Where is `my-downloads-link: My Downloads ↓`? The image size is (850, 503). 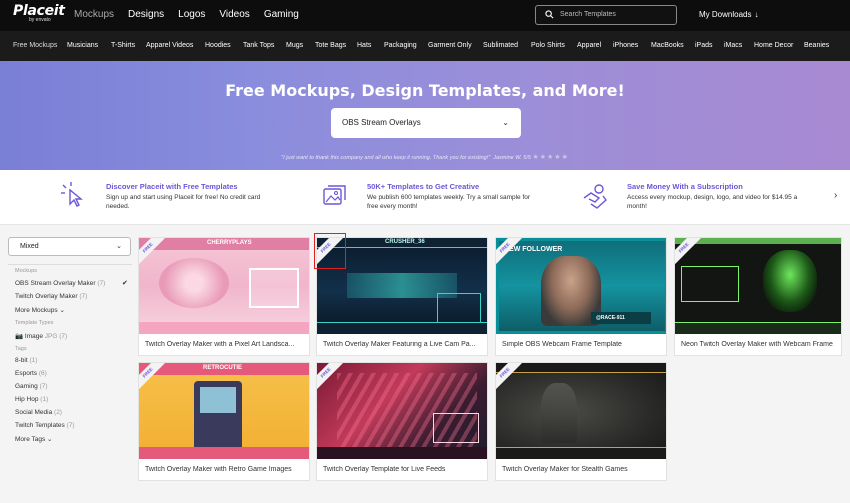 my-downloads-link: My Downloads ↓ is located at coordinates (728, 14).